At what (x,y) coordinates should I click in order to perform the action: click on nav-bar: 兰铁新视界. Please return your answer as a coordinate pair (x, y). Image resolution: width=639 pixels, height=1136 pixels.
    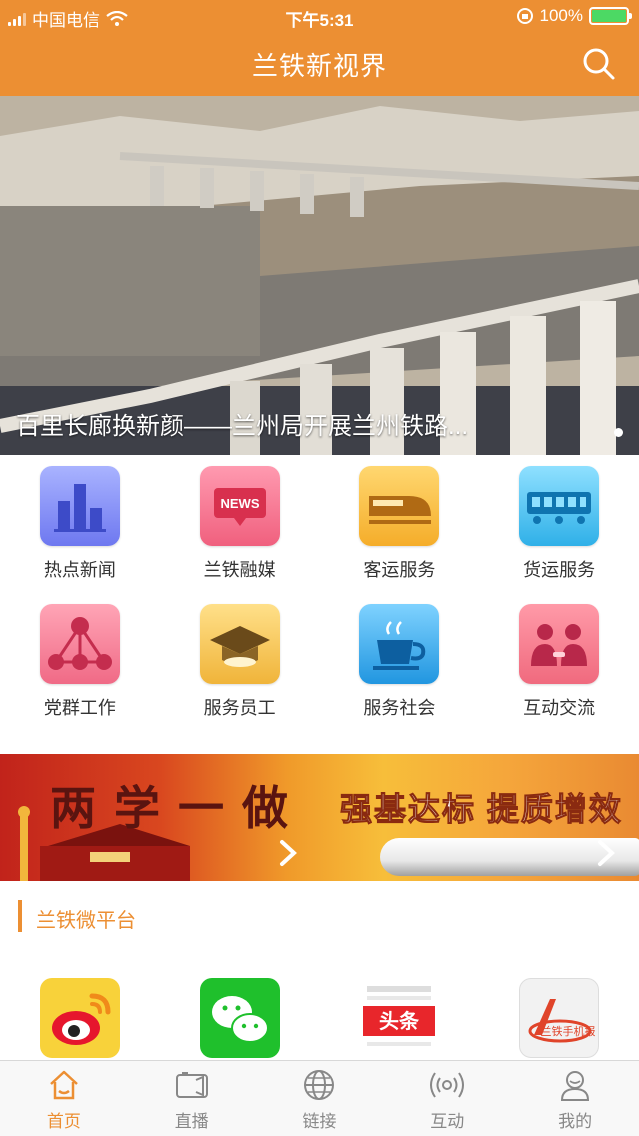
    Looking at the image, I should click on (319, 64).